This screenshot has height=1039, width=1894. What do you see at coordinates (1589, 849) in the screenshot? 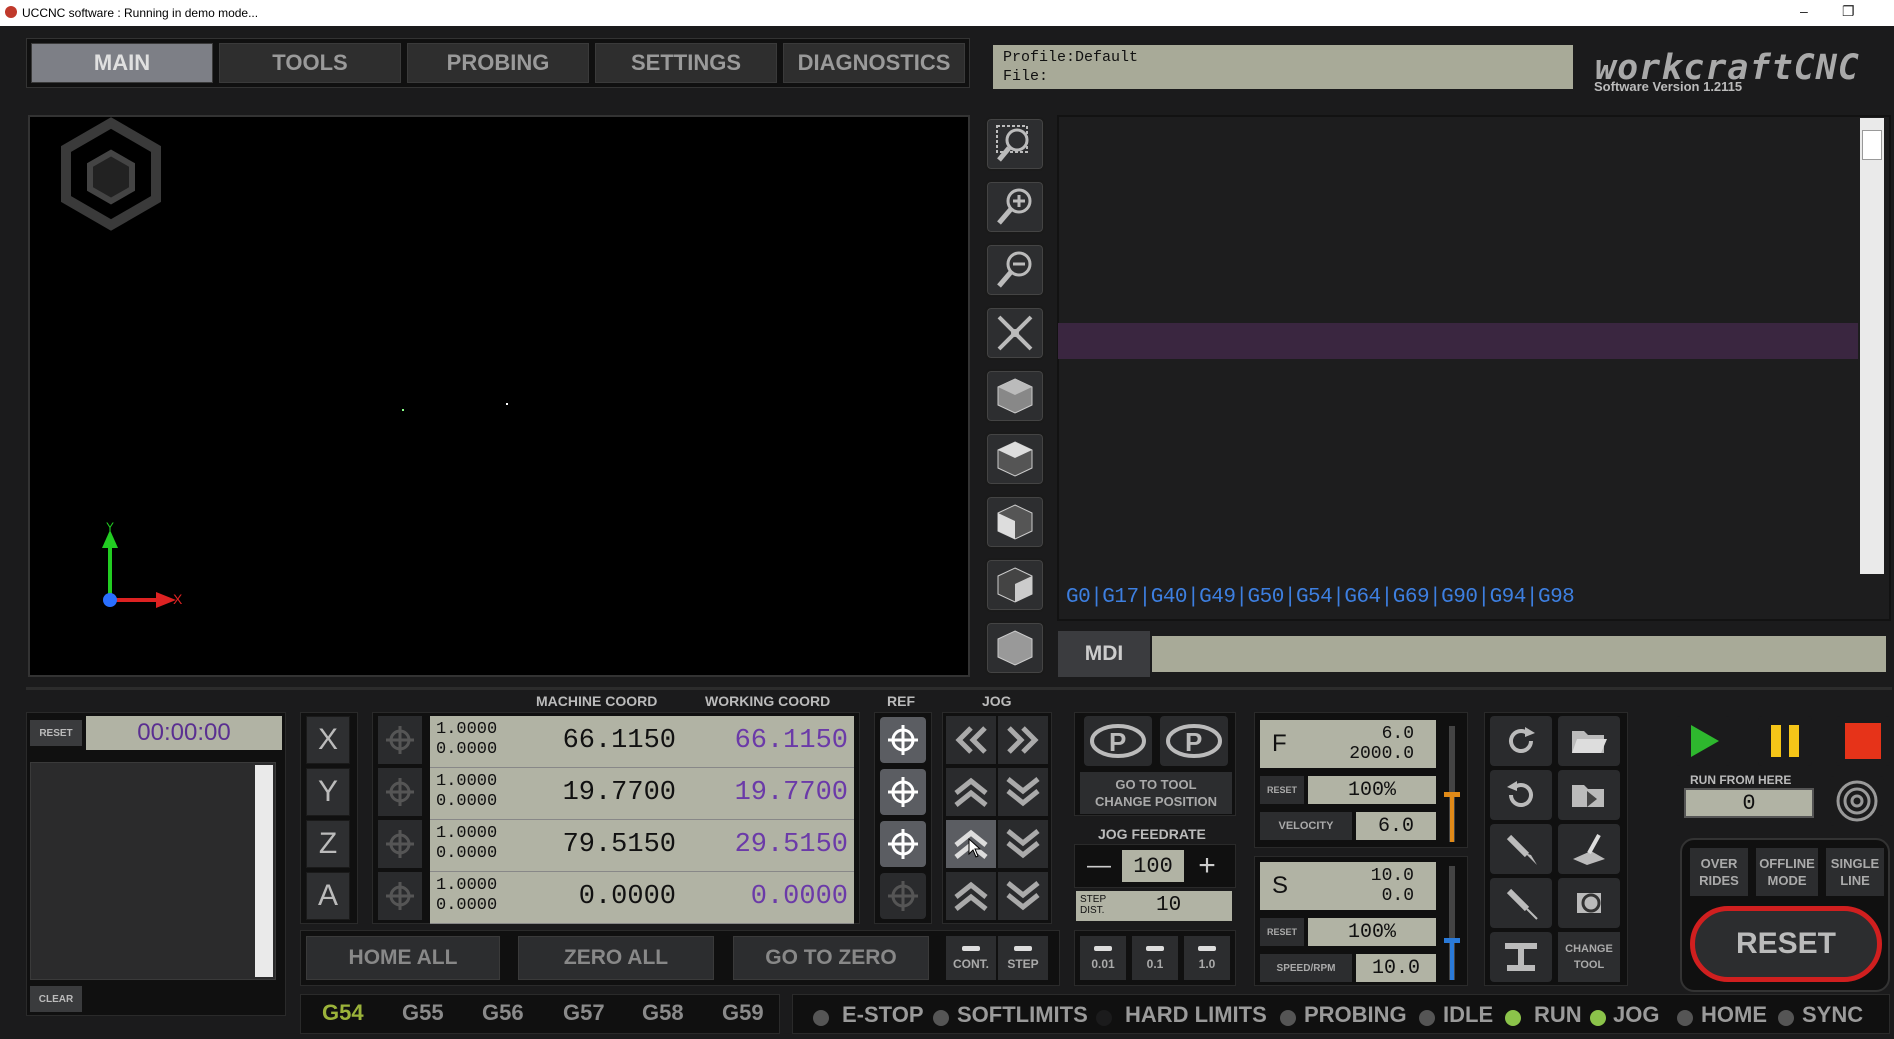
I see `toolpath-button` at bounding box center [1589, 849].